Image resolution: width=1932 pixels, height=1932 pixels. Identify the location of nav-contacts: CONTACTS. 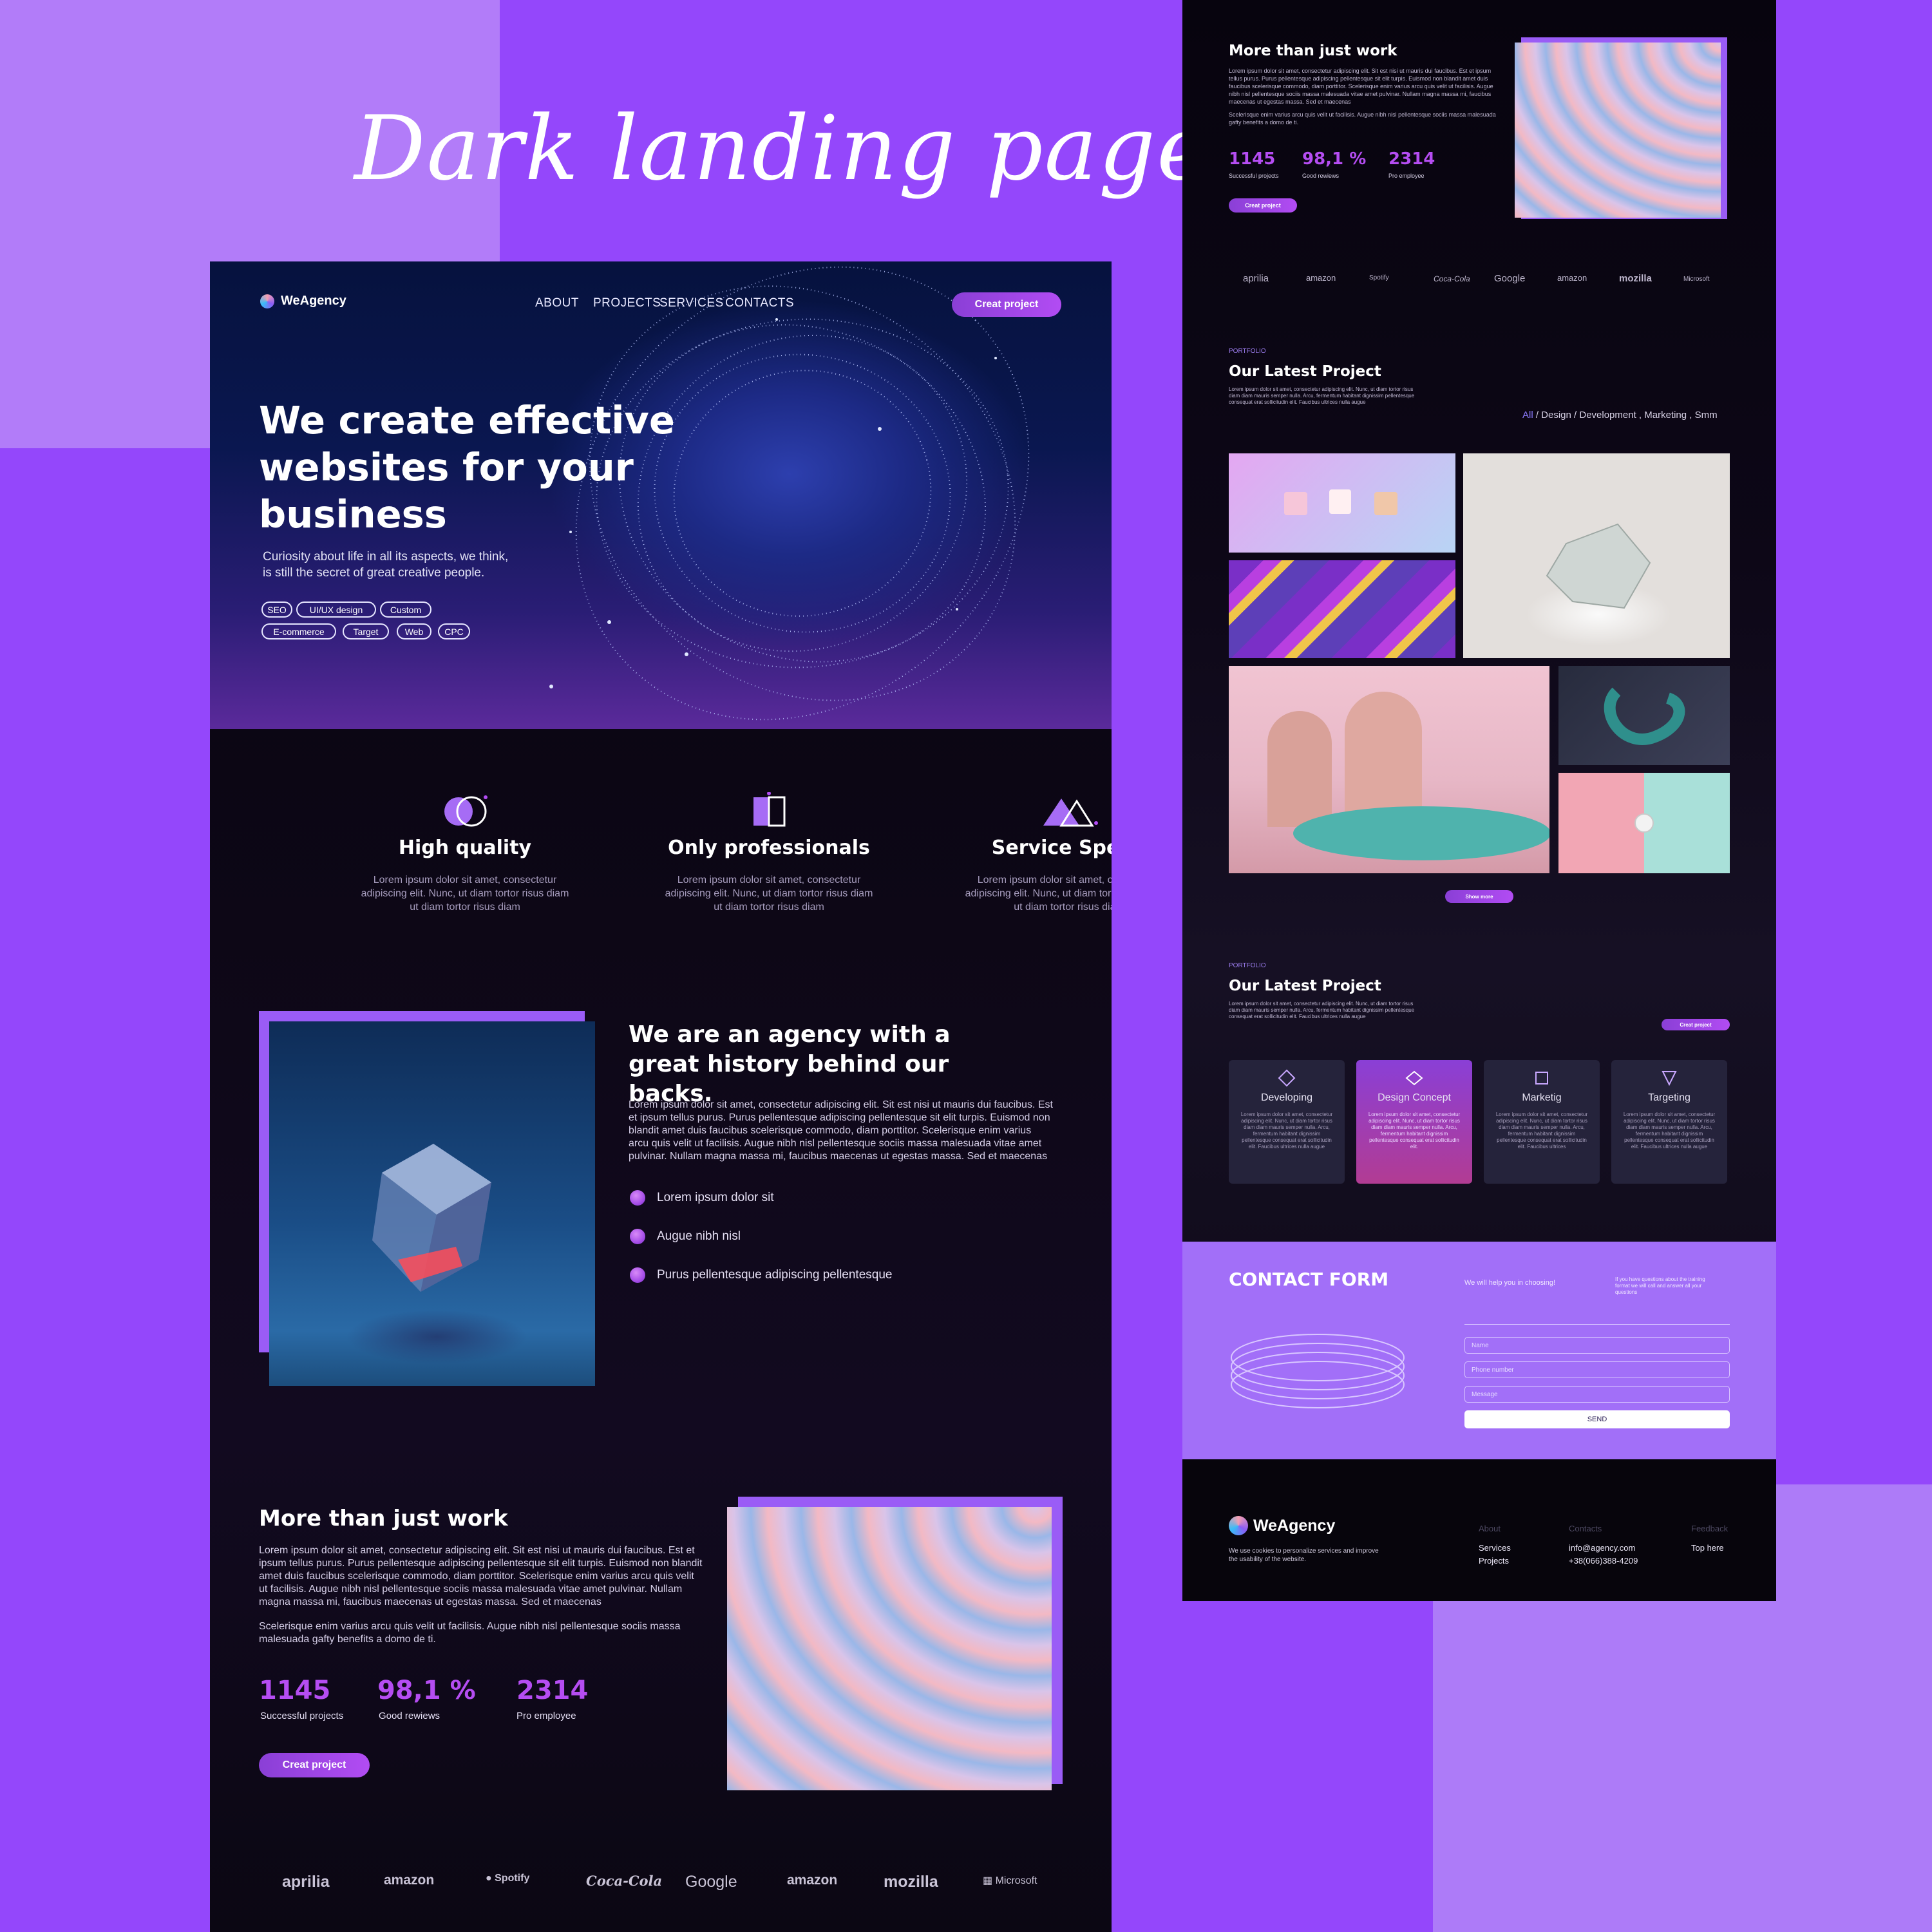
(759, 303).